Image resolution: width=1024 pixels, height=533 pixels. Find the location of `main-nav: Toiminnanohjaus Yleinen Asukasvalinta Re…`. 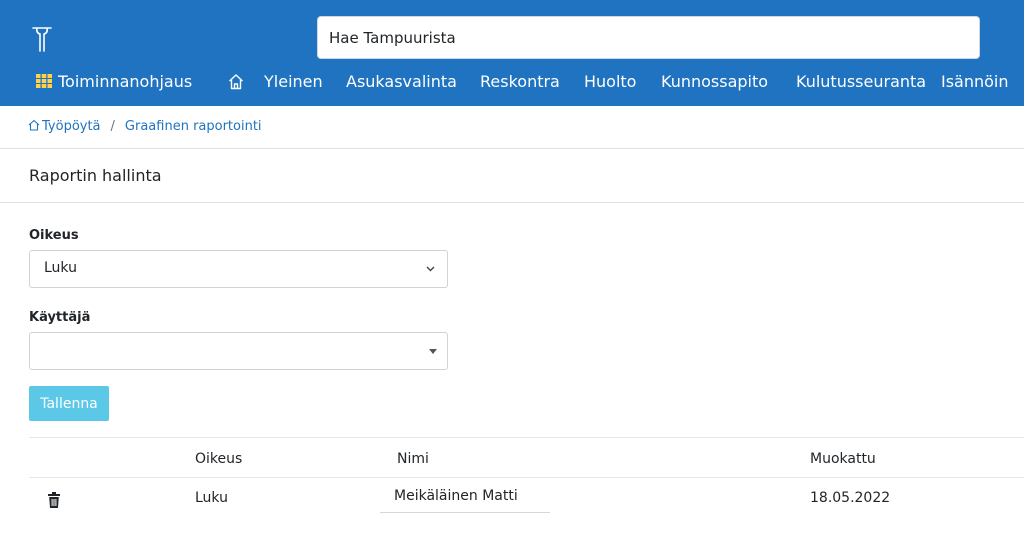

main-nav: Toiminnanohjaus Yleinen Asukasvalinta Re… is located at coordinates (512, 81).